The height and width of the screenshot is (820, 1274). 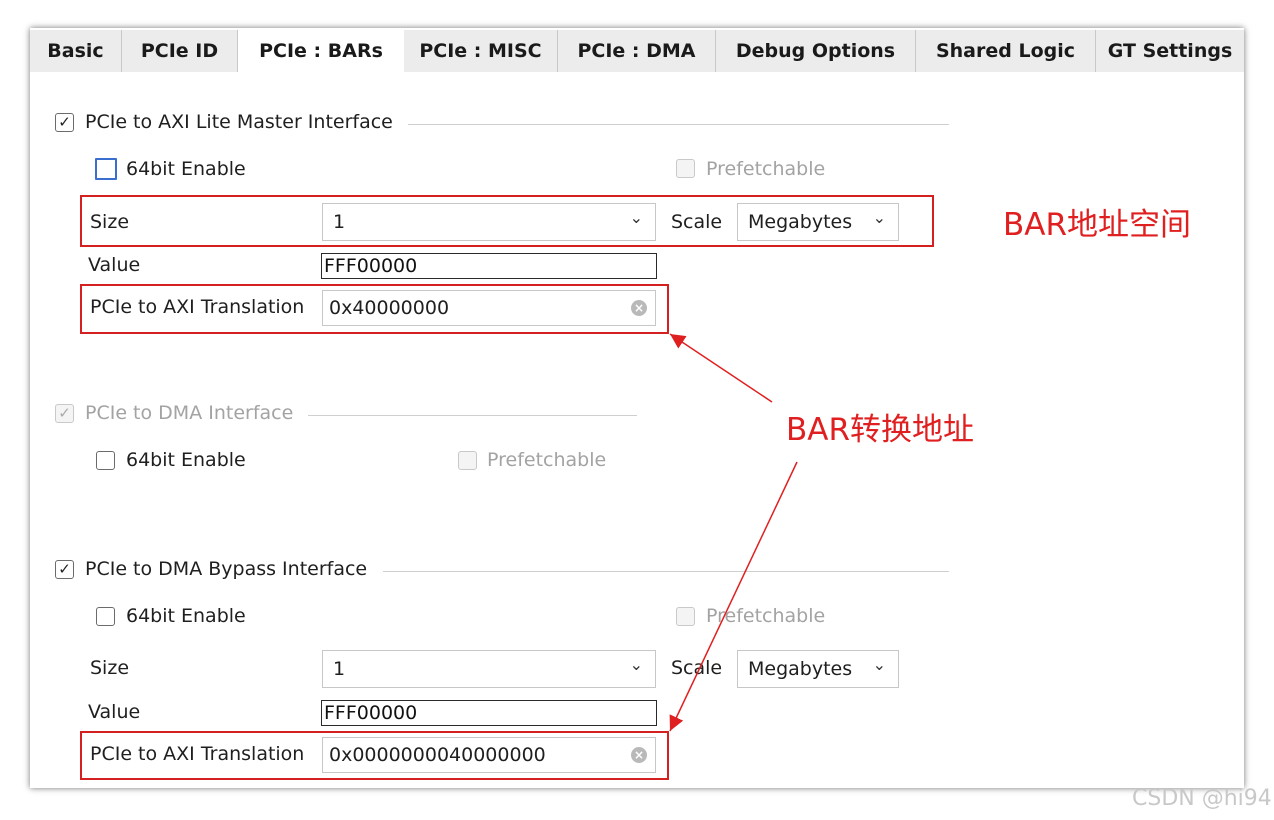 I want to click on bar-translation-annotation: BAR转换地址, so click(x=880, y=430).